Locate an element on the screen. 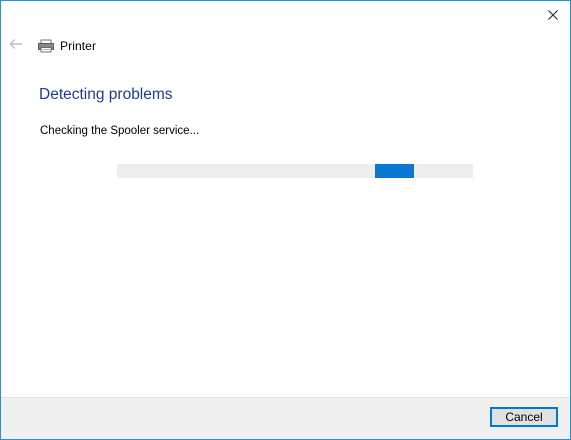  back-button is located at coordinates (16, 46).